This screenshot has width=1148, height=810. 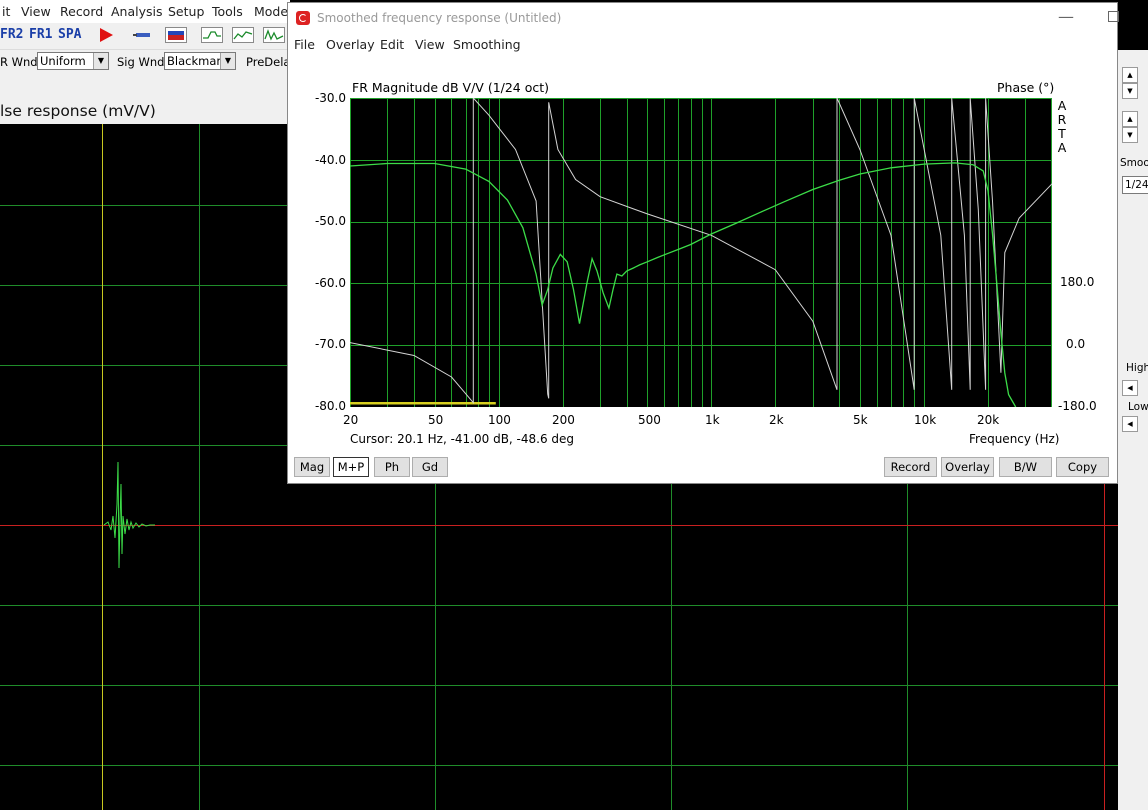 I want to click on x-tick-label: 50, so click(x=436, y=420).